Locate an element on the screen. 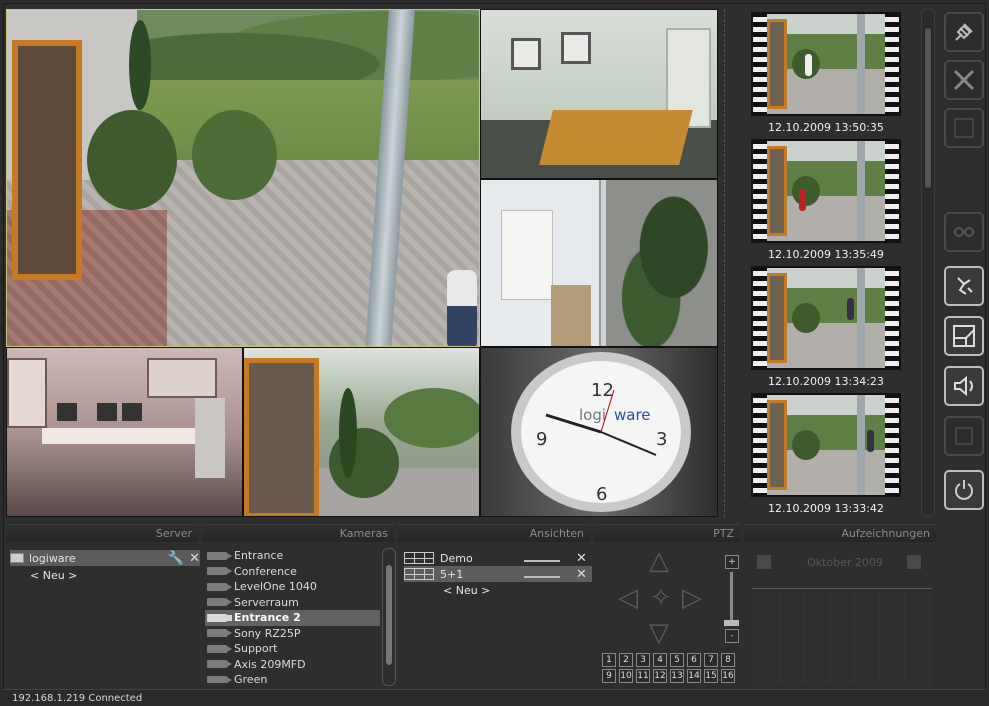  wrench-icon: 🔧 is located at coordinates (176, 558).